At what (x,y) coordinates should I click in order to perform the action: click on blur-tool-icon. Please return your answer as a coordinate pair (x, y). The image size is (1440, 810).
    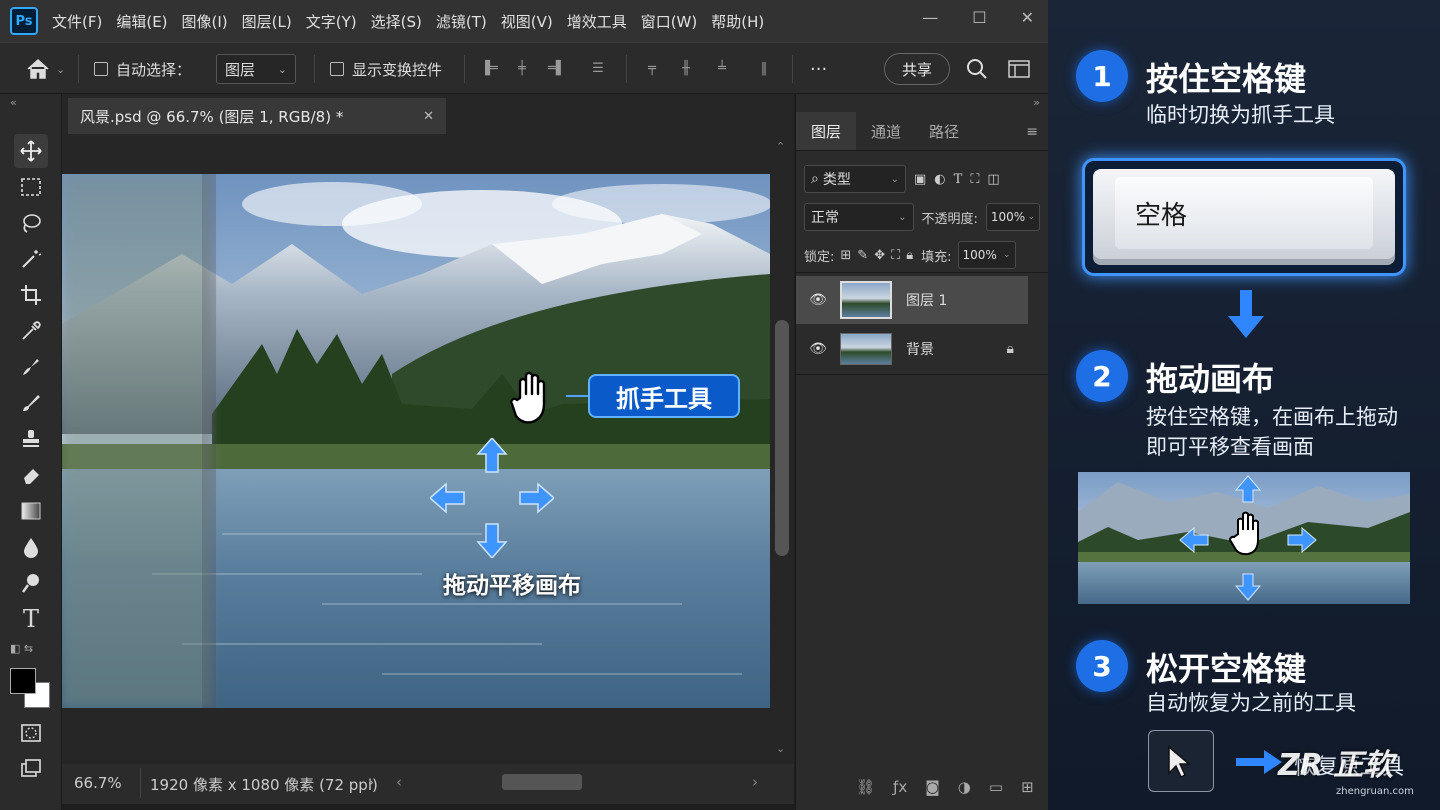
    Looking at the image, I should click on (31, 547).